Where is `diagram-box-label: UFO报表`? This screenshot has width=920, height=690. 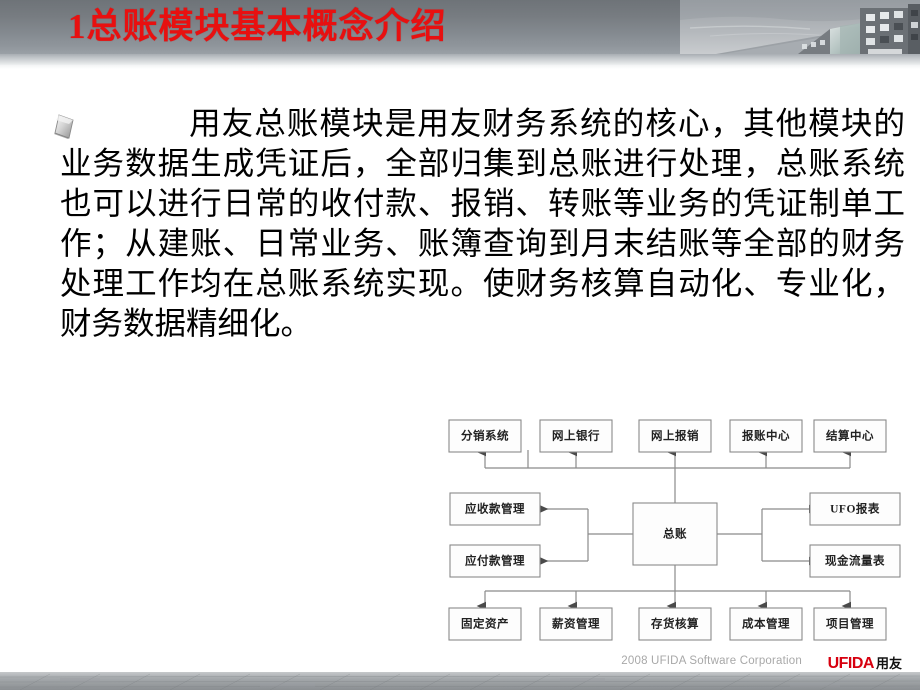 diagram-box-label: UFO报表 is located at coordinates (855, 509).